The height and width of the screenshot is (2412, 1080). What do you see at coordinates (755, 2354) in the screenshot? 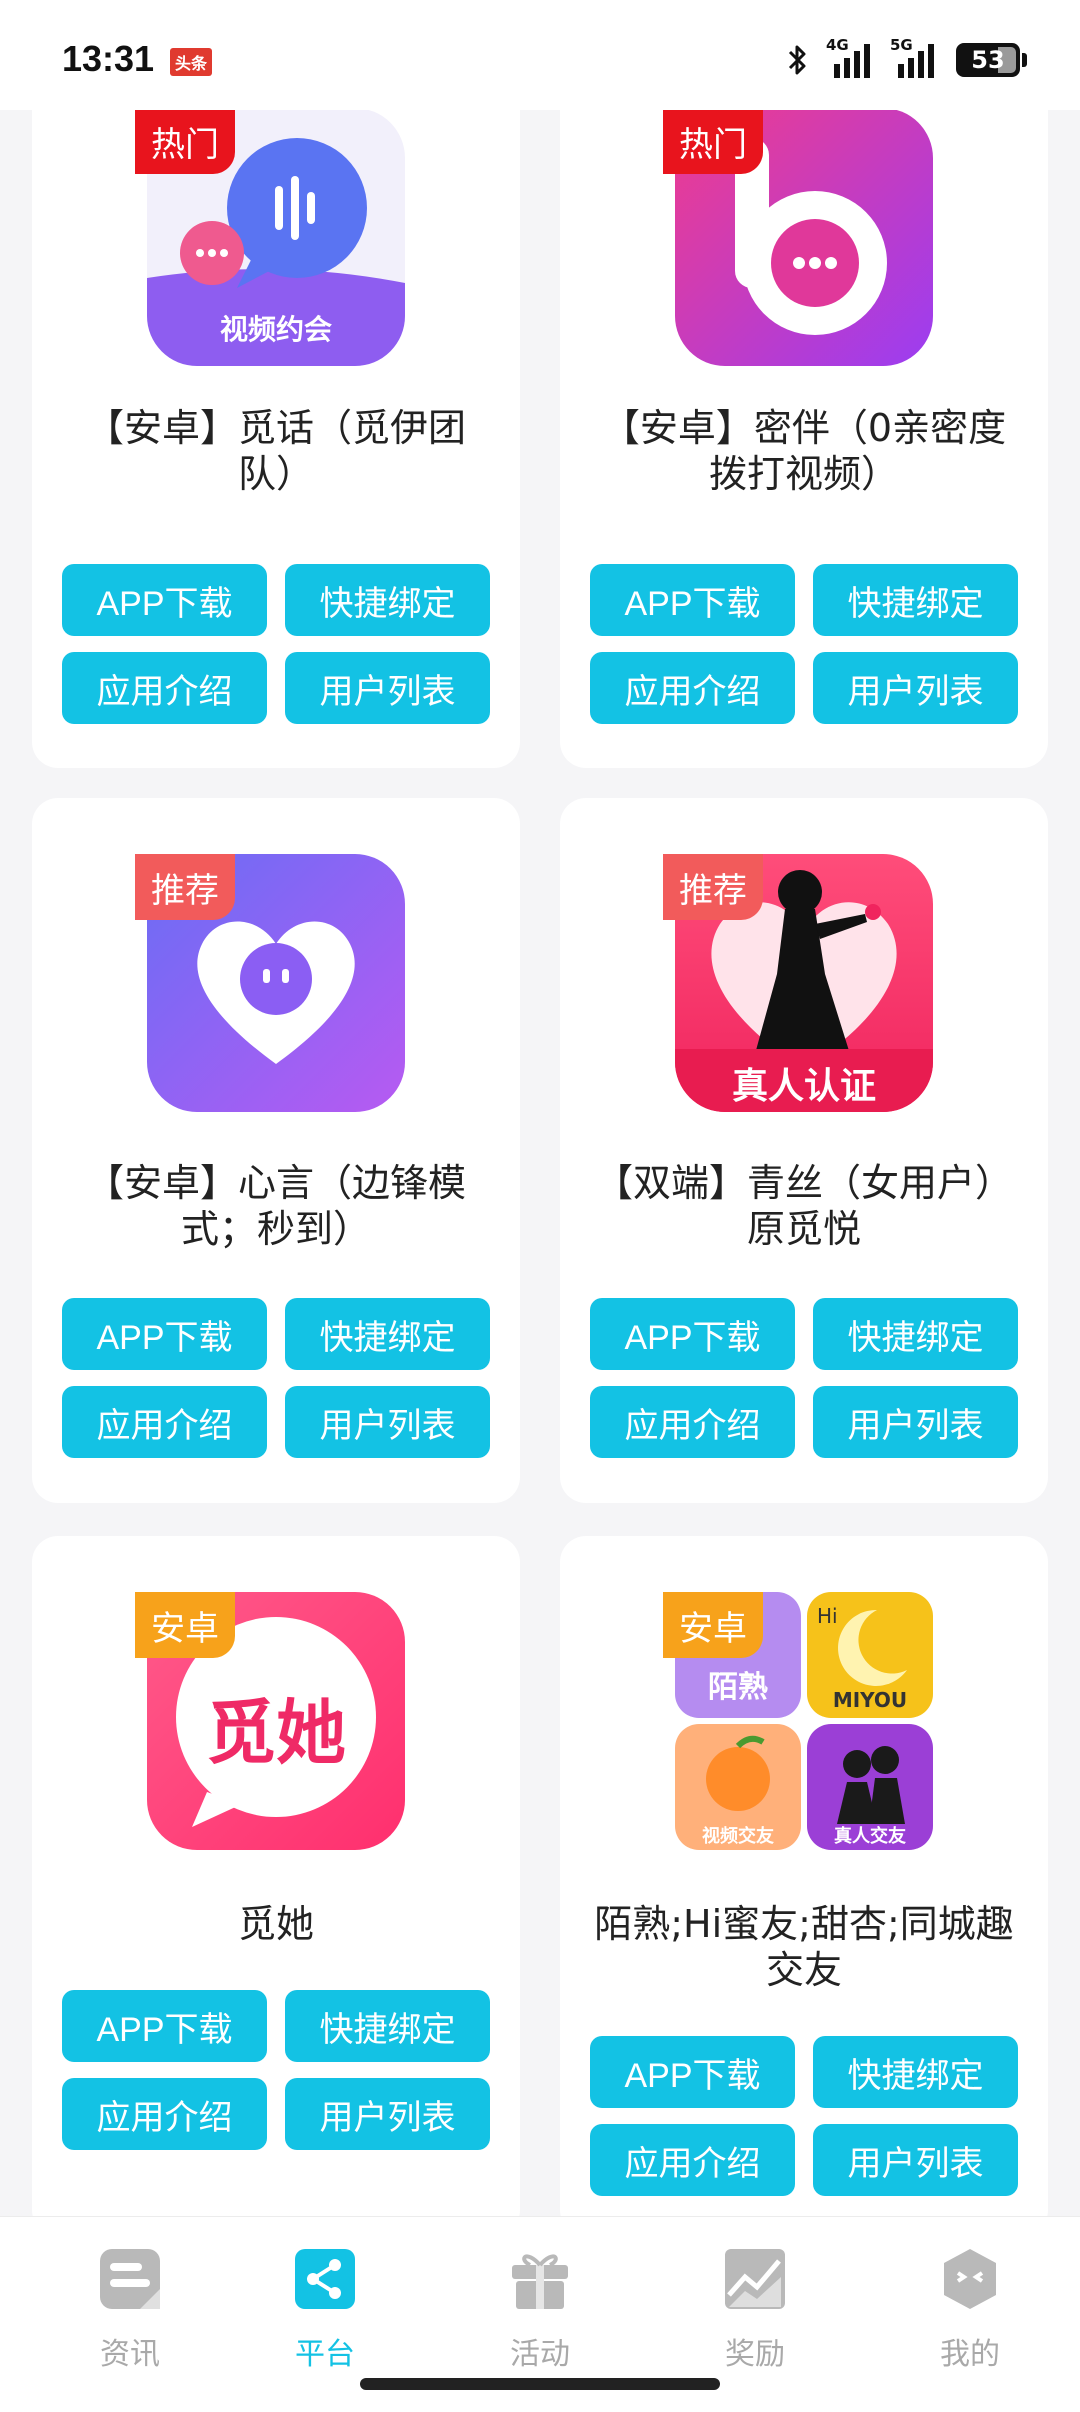
I see `nav-label: 奖励` at bounding box center [755, 2354].